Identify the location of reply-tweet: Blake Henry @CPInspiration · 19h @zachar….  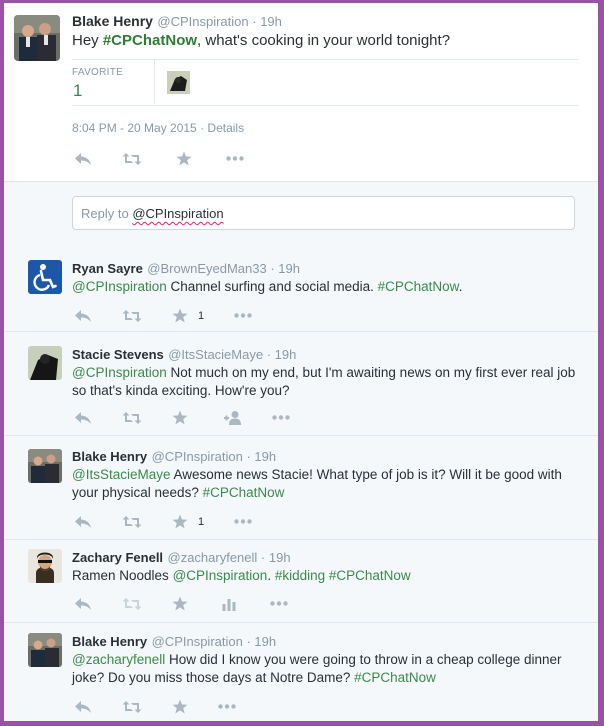
(301, 672).